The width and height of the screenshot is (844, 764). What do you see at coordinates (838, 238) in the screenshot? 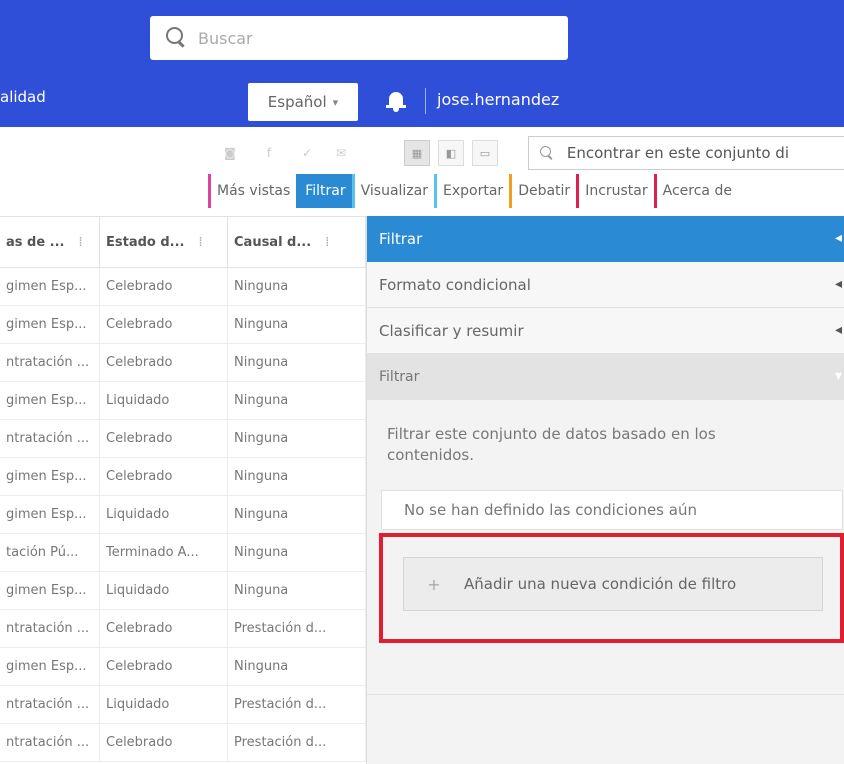
I see `collapse-arrow-icon: ◂` at bounding box center [838, 238].